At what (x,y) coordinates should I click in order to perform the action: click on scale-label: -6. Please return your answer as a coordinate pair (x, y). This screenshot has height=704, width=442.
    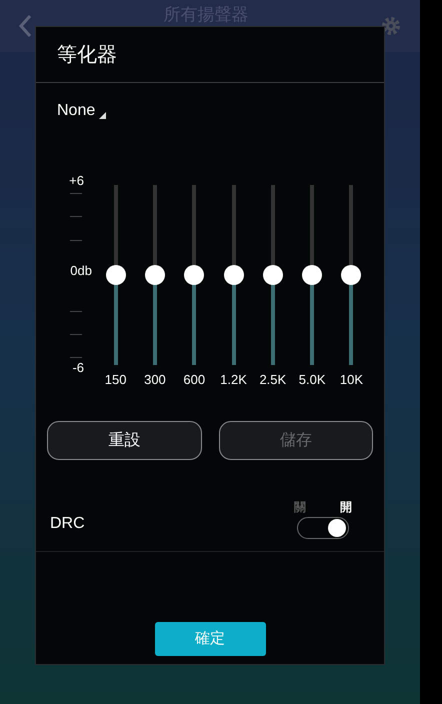
    Looking at the image, I should click on (78, 368).